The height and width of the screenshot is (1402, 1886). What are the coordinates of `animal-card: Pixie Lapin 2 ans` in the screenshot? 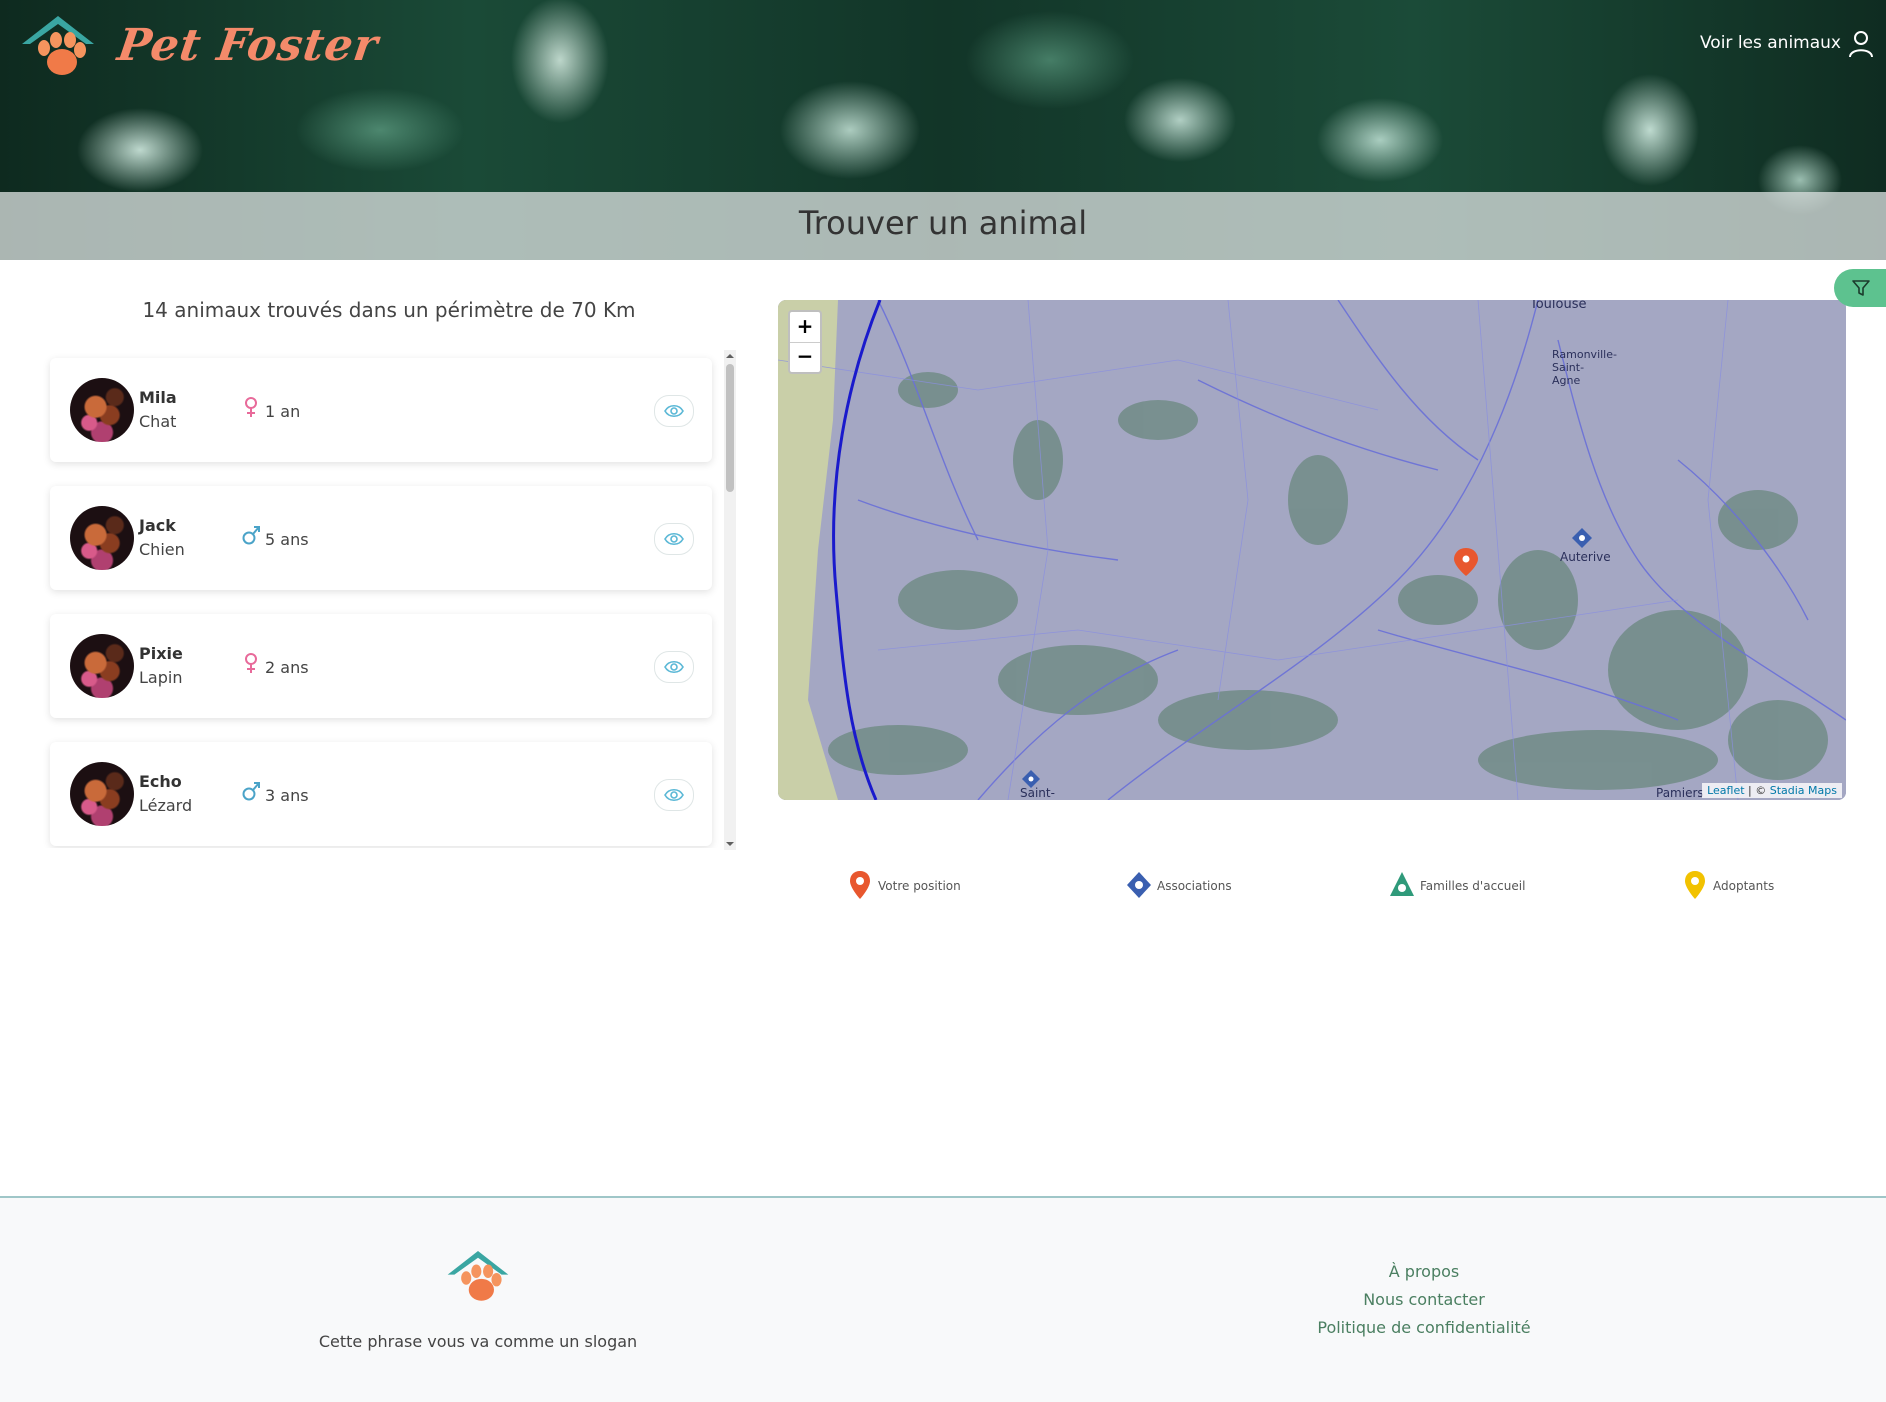 It's located at (381, 666).